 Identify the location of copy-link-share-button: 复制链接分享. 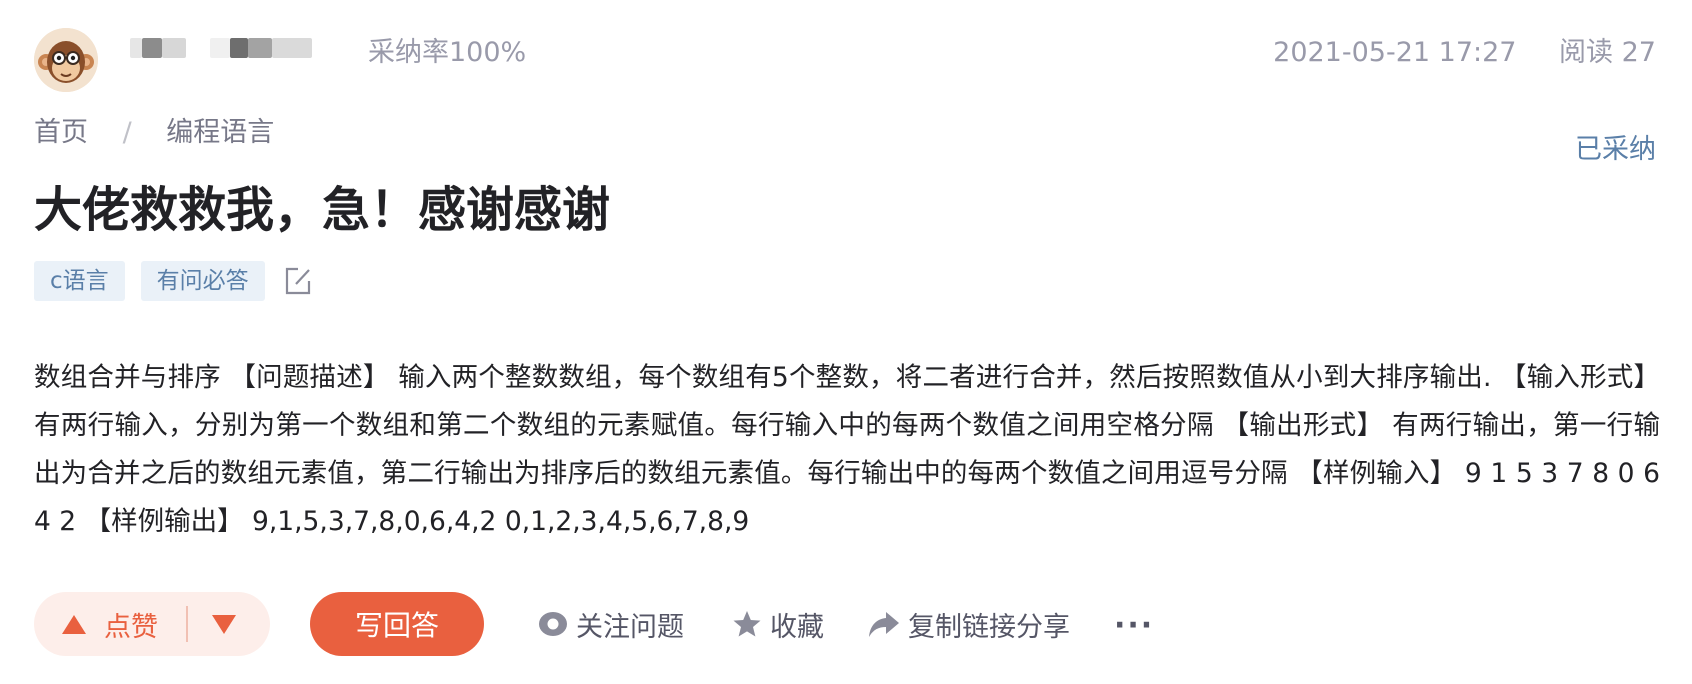
(969, 624).